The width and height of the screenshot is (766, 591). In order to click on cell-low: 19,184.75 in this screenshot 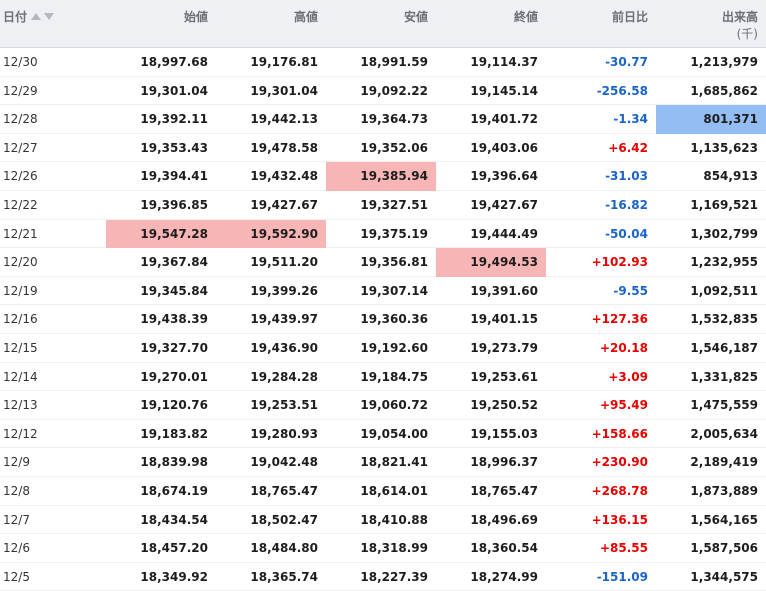, I will do `click(394, 376)`.